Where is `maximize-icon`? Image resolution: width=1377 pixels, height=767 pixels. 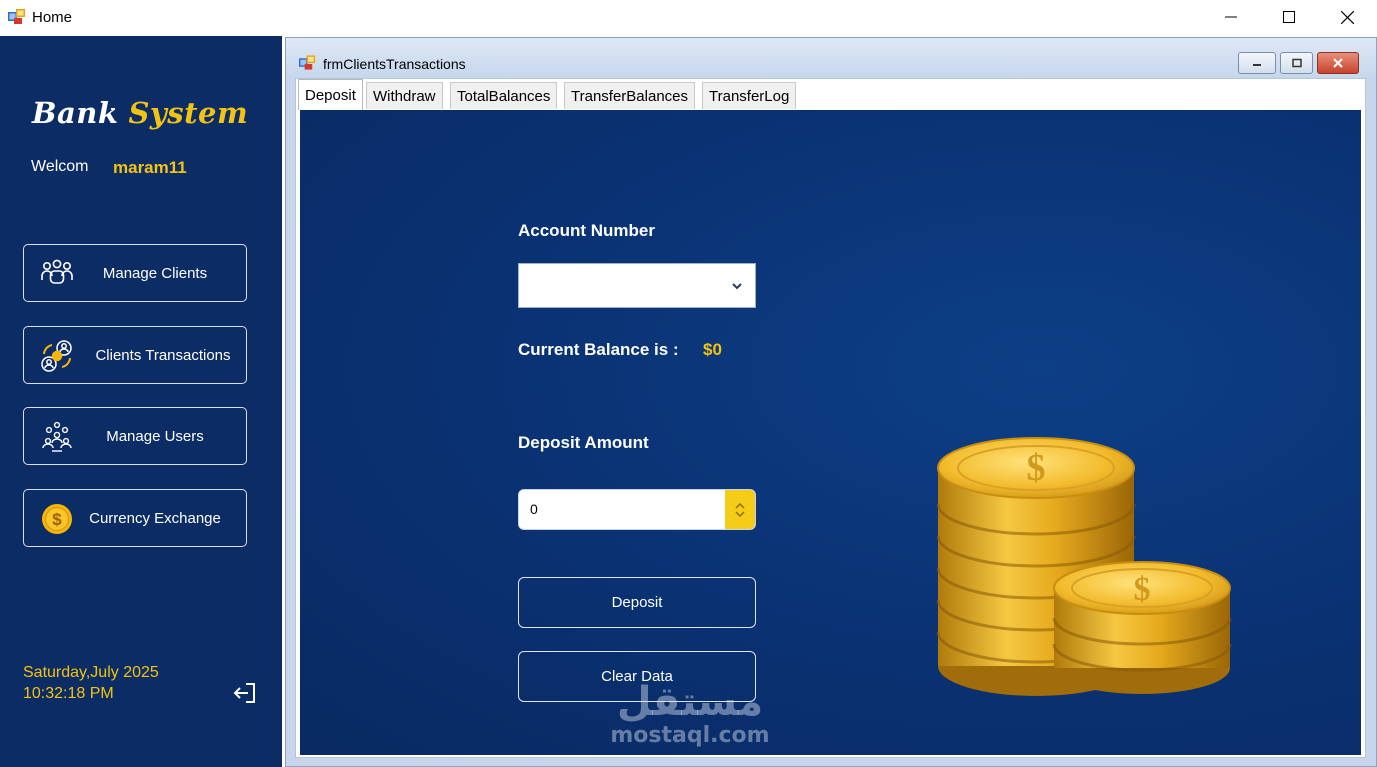
maximize-icon is located at coordinates (1289, 17).